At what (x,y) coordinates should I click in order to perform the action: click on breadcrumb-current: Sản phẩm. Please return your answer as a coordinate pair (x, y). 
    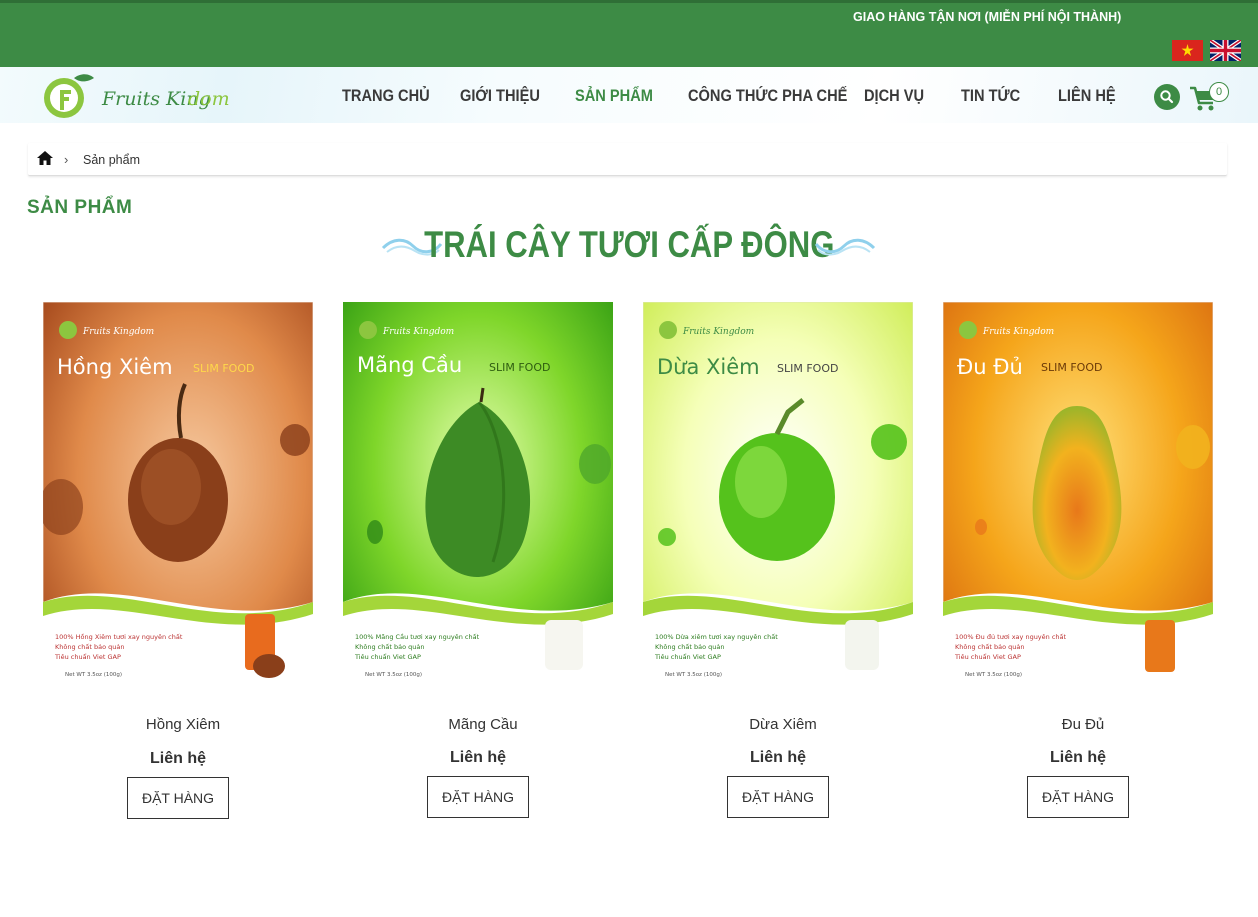
    Looking at the image, I should click on (111, 160).